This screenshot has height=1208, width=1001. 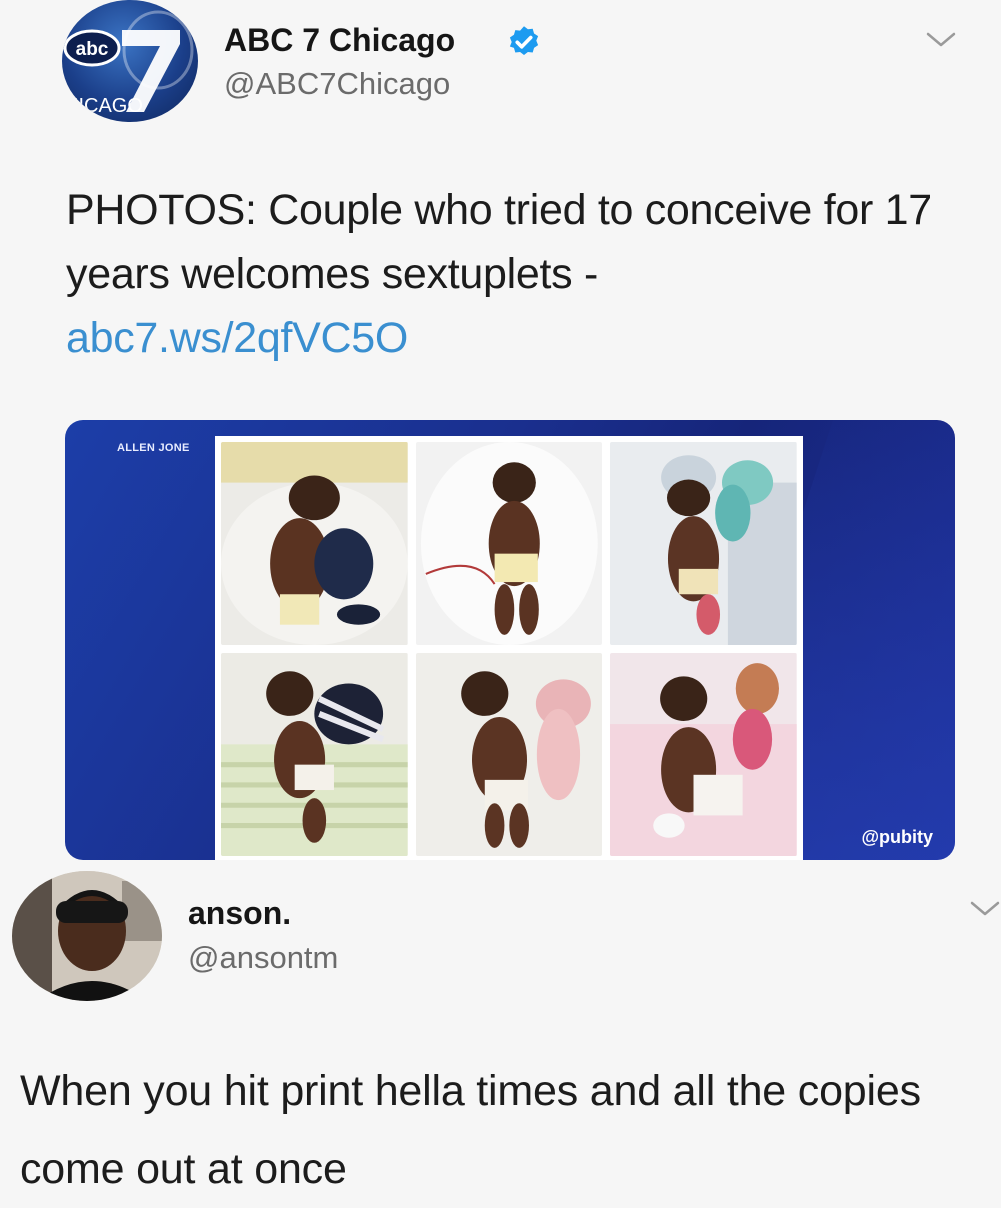 What do you see at coordinates (897, 837) in the screenshot?
I see `pubity-watermark: @pubity` at bounding box center [897, 837].